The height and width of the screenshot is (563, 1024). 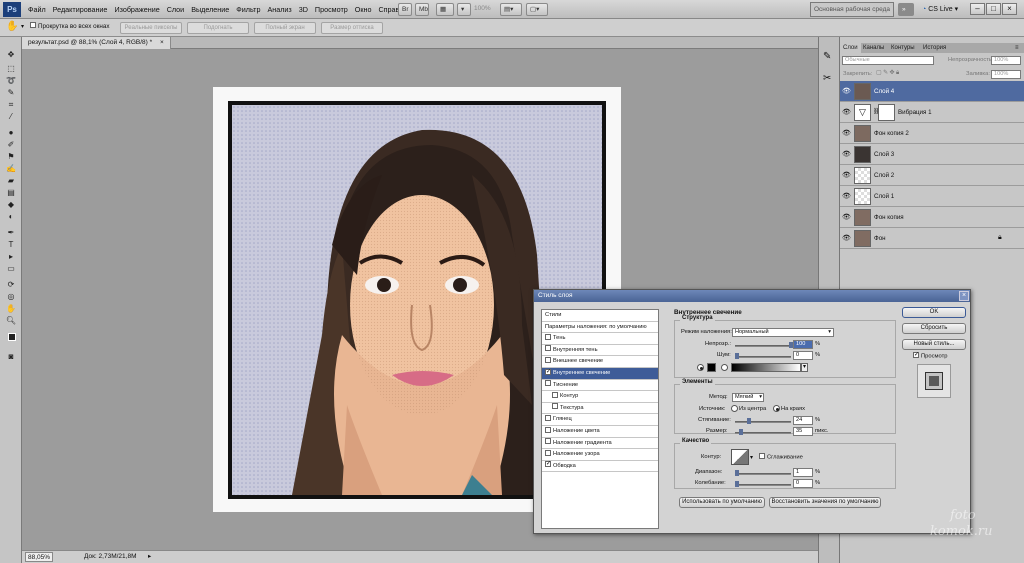 I want to click on tab-history: История, so click(x=934, y=48).